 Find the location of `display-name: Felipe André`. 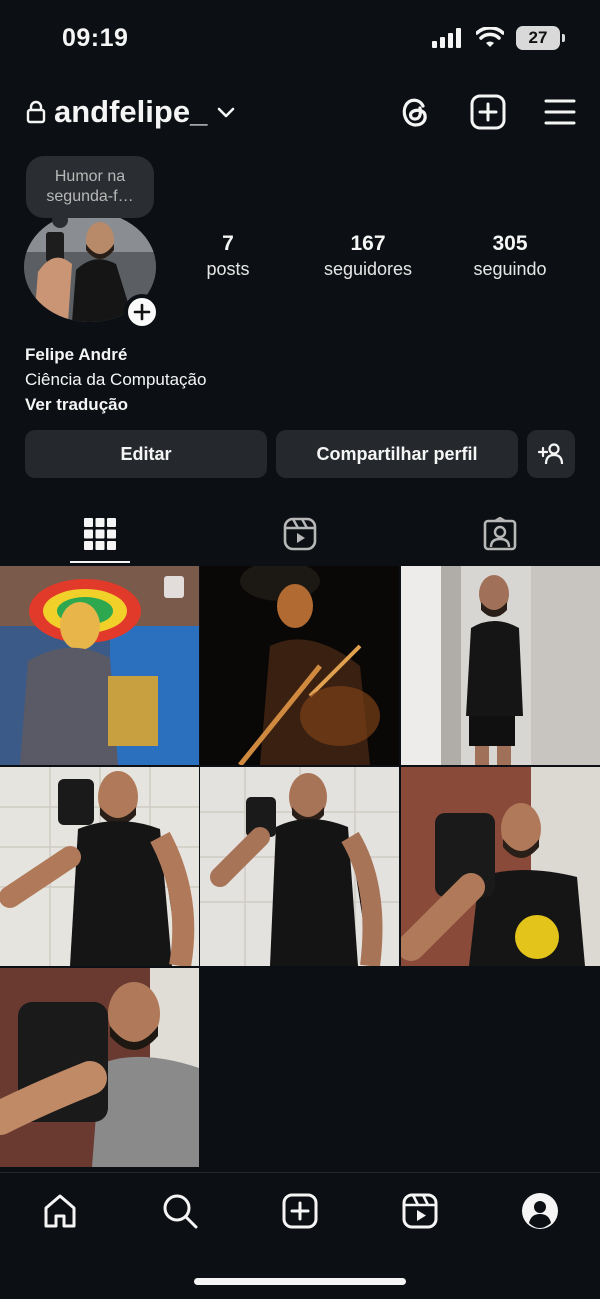

display-name: Felipe André is located at coordinates (76, 354).